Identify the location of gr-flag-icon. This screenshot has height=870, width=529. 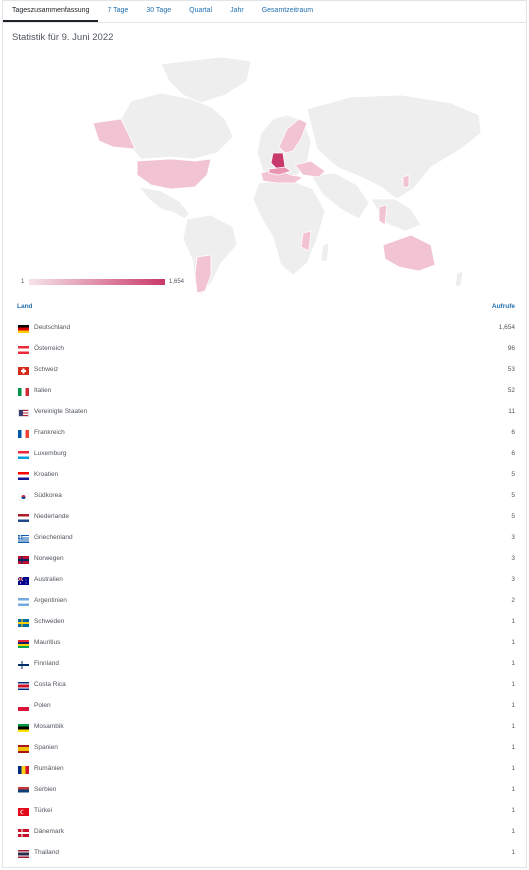
(23, 539).